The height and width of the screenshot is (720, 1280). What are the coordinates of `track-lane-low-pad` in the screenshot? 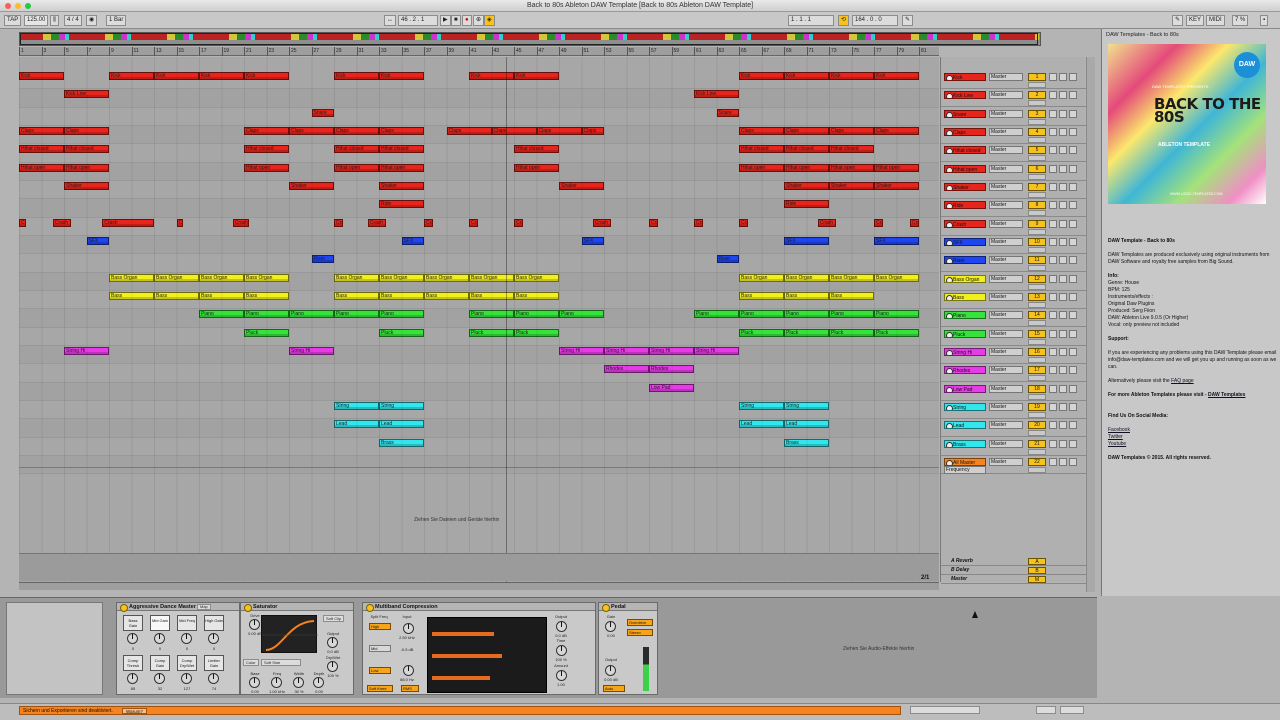 It's located at (479, 391).